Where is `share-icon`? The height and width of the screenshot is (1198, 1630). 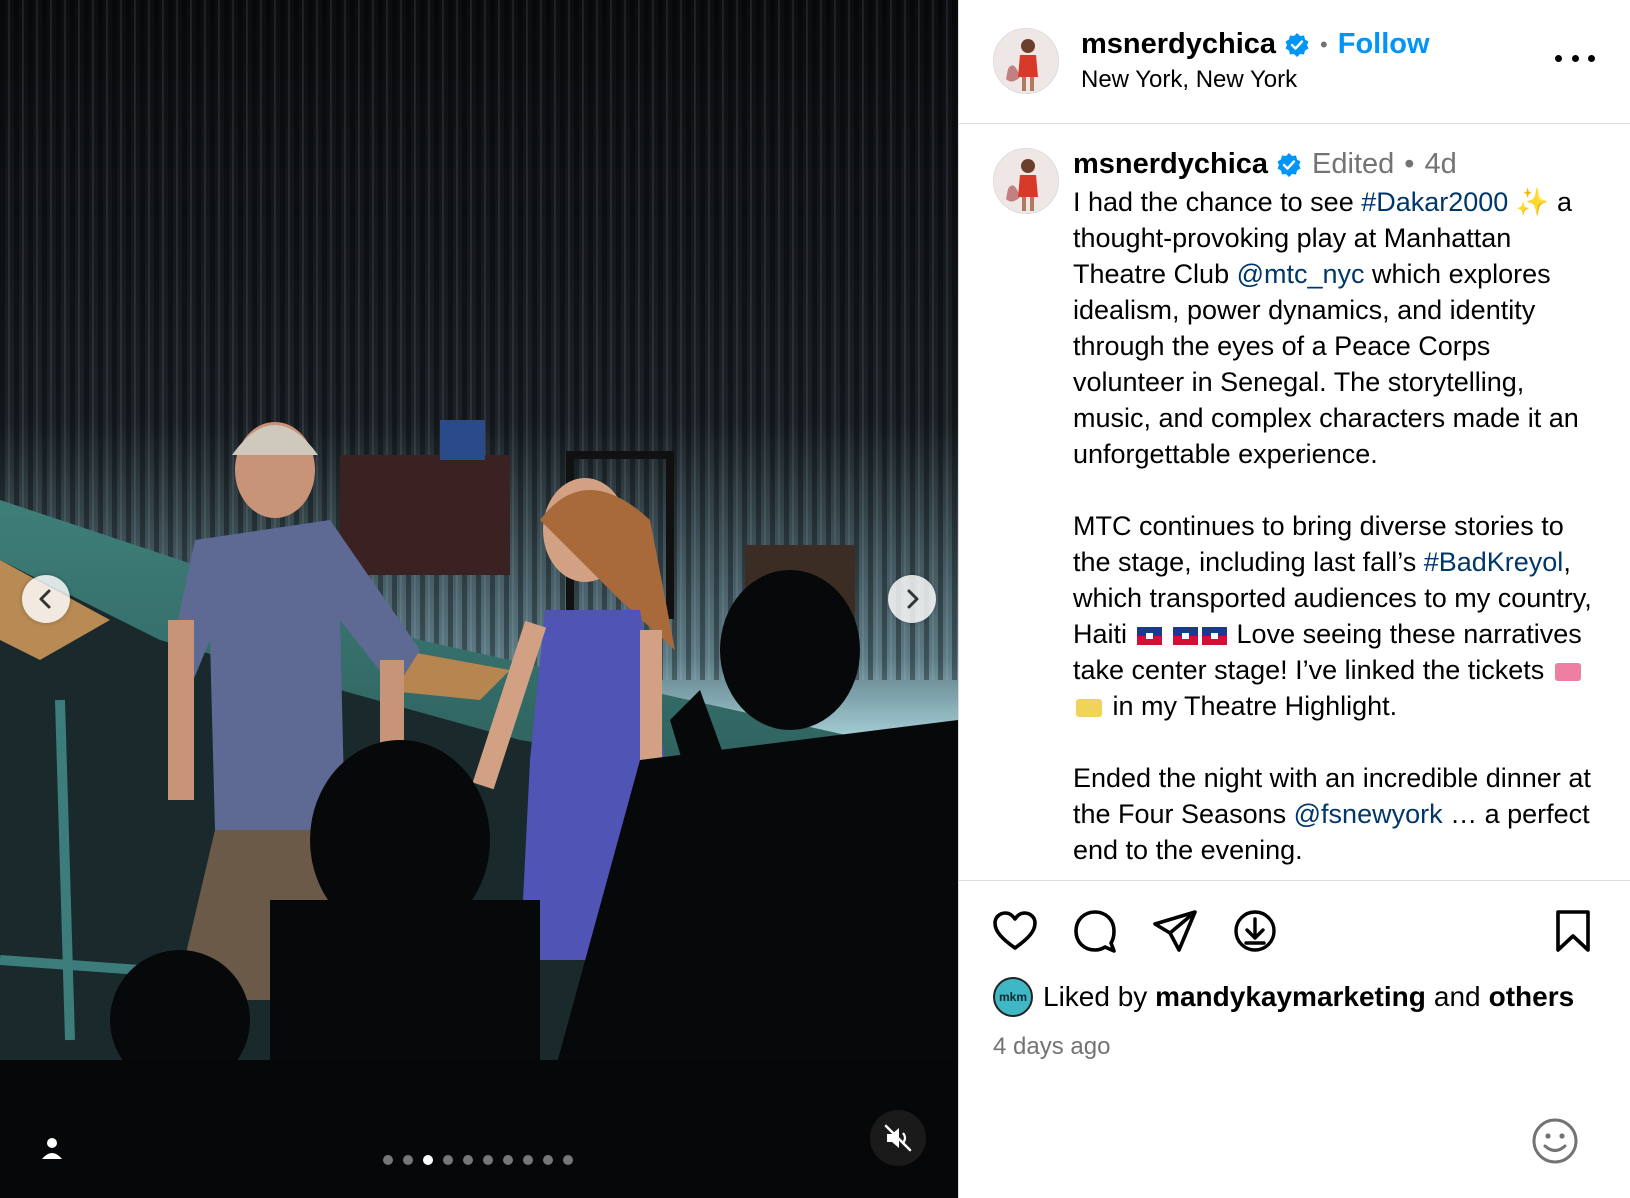 share-icon is located at coordinates (1175, 931).